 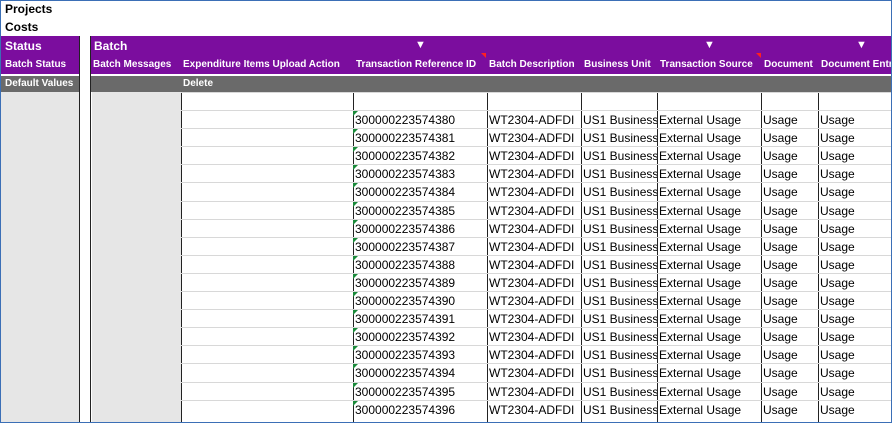 What do you see at coordinates (136, 257) in the screenshot?
I see `batch-messages-column` at bounding box center [136, 257].